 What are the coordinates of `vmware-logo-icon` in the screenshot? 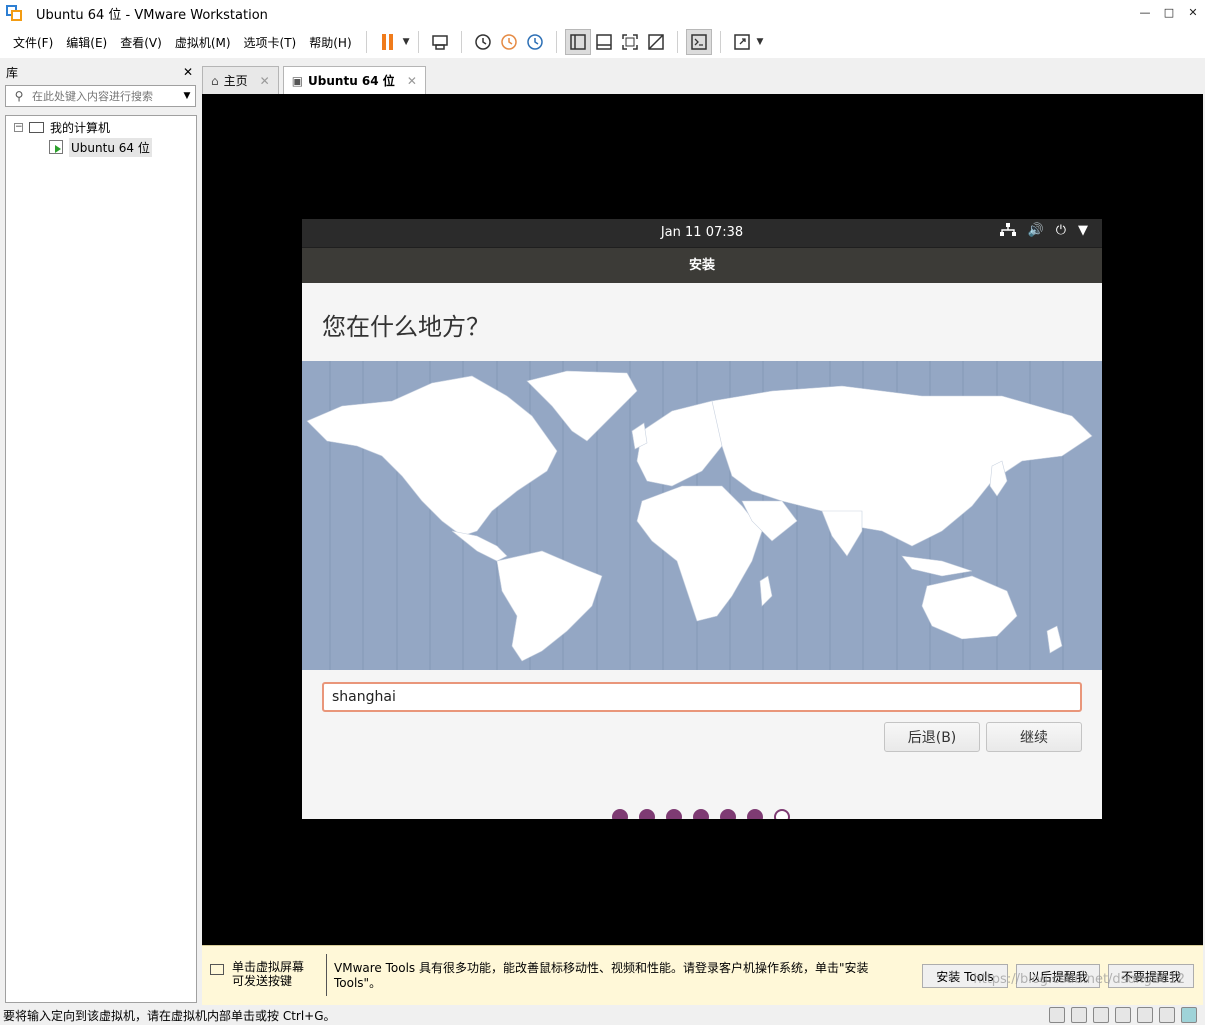 It's located at (14, 13).